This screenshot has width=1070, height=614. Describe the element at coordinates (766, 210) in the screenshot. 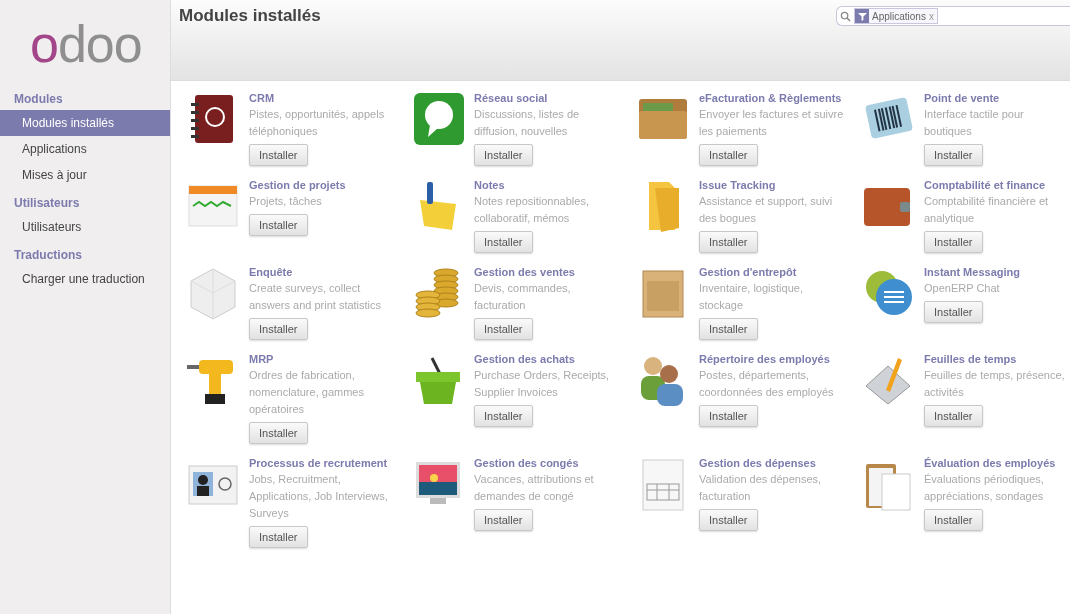

I see `module-description: Assistance et support, suivi des bogues` at that location.